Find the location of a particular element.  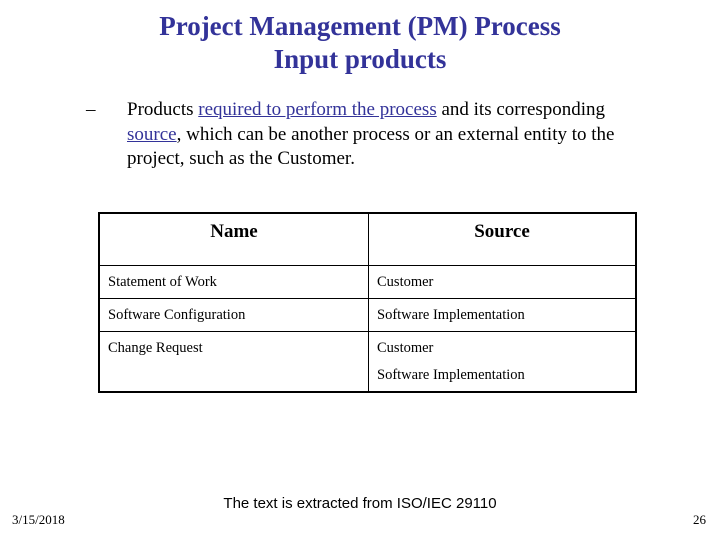

table-header-row: Name Source is located at coordinates (367, 239).